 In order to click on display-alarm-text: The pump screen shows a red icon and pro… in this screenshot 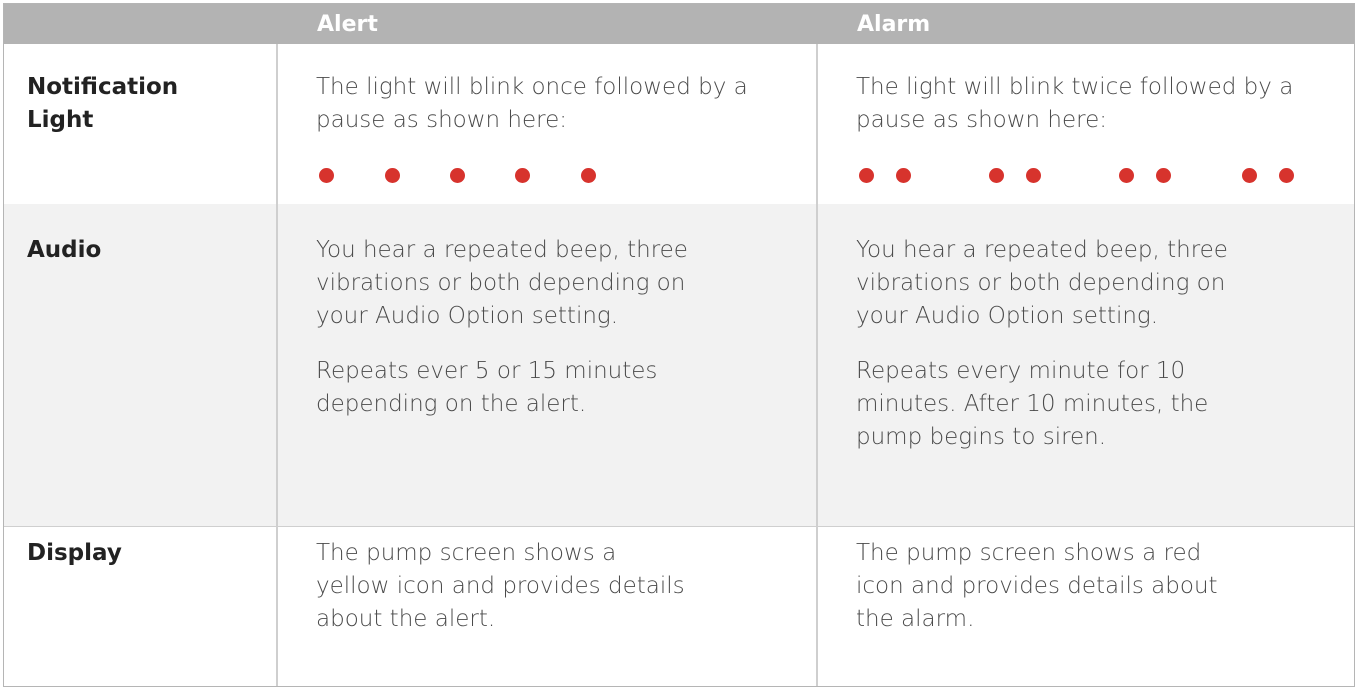, I will do `click(1037, 586)`.